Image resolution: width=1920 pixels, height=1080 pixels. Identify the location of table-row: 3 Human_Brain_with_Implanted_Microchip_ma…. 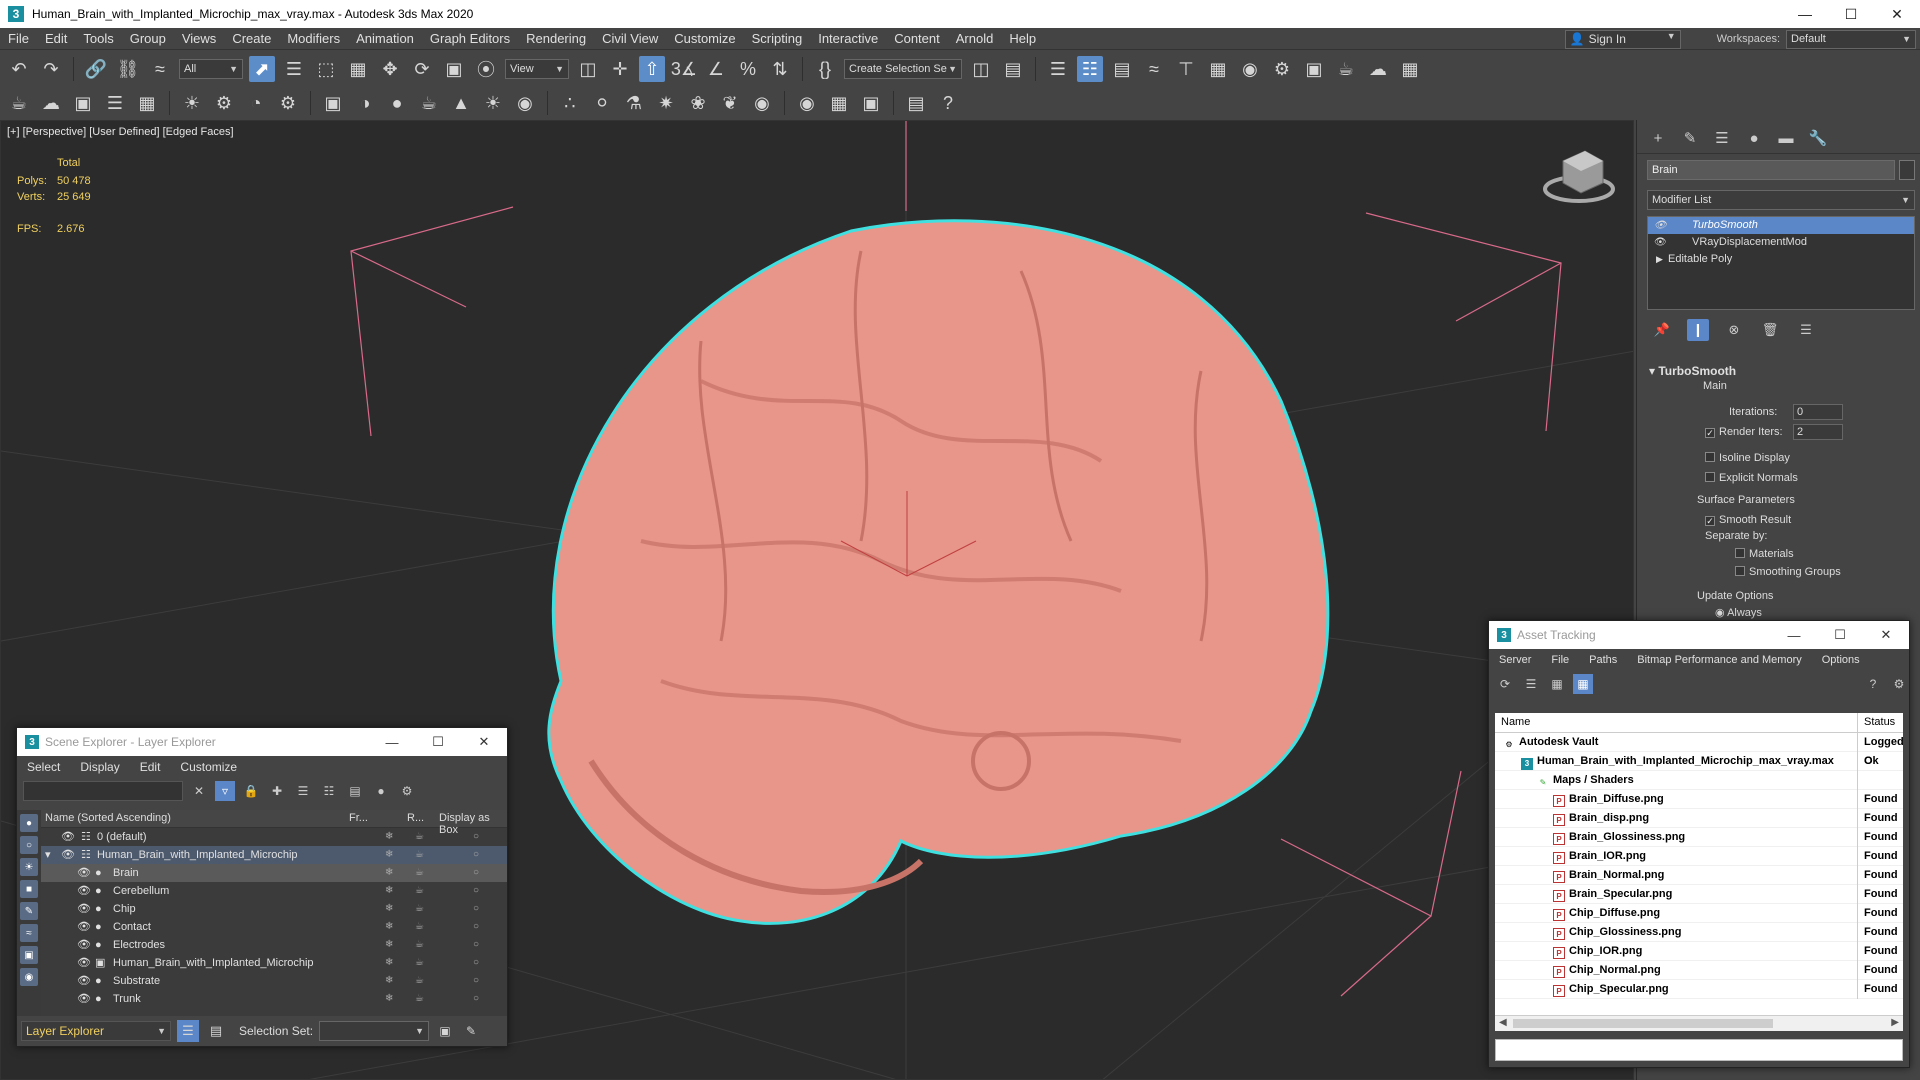
(1699, 761).